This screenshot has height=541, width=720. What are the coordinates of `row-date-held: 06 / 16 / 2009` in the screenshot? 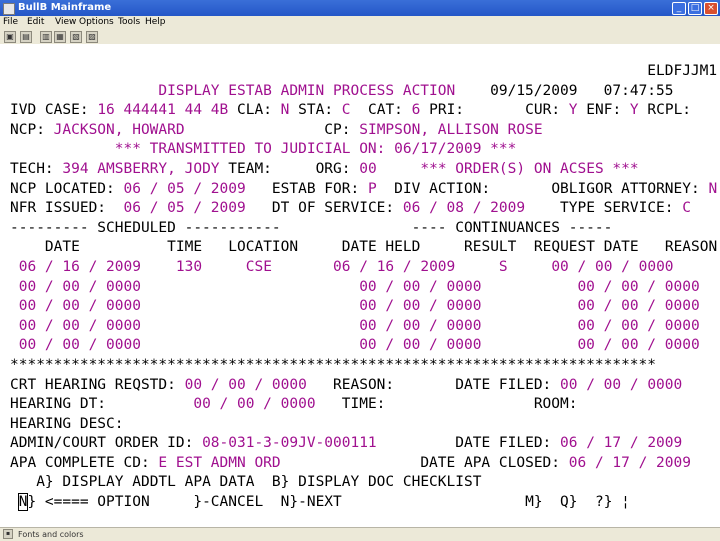 It's located at (394, 267).